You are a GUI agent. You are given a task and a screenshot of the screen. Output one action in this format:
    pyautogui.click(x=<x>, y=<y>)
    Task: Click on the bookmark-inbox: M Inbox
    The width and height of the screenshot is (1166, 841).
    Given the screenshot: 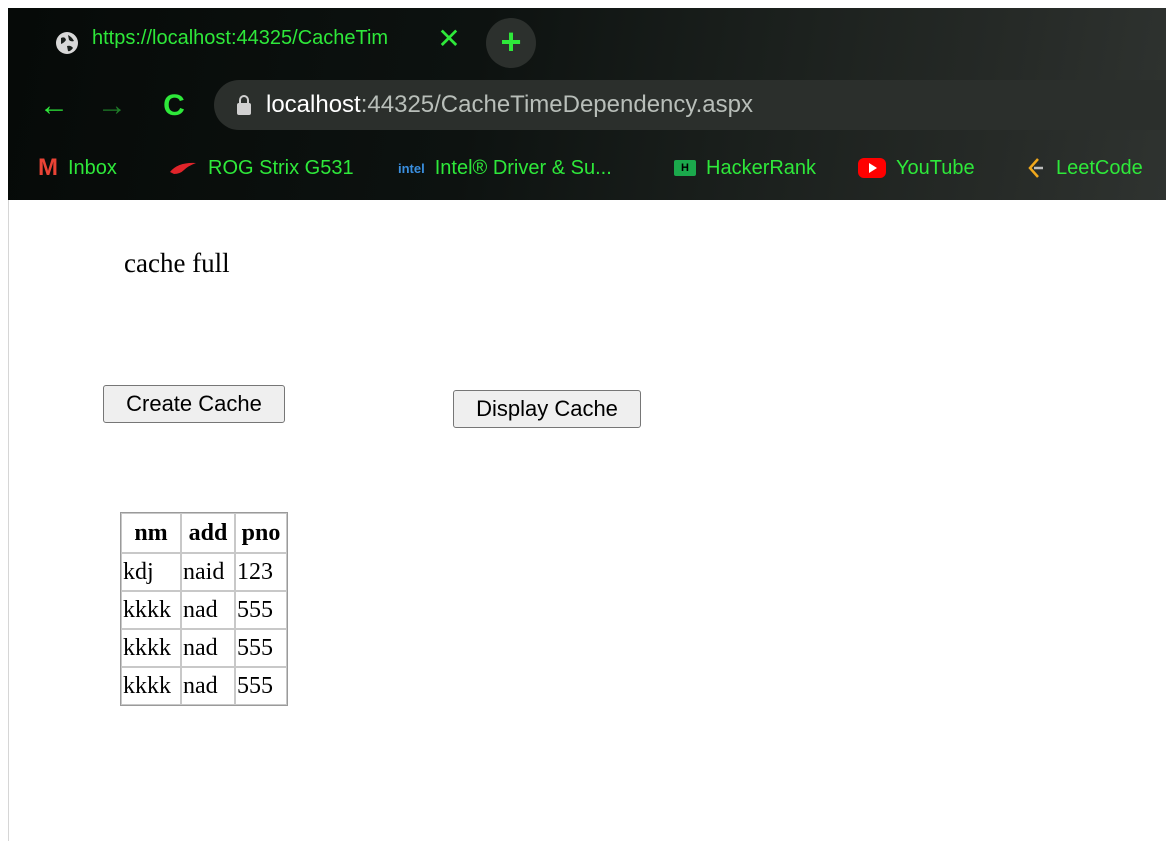 What is the action you would take?
    pyautogui.click(x=77, y=168)
    